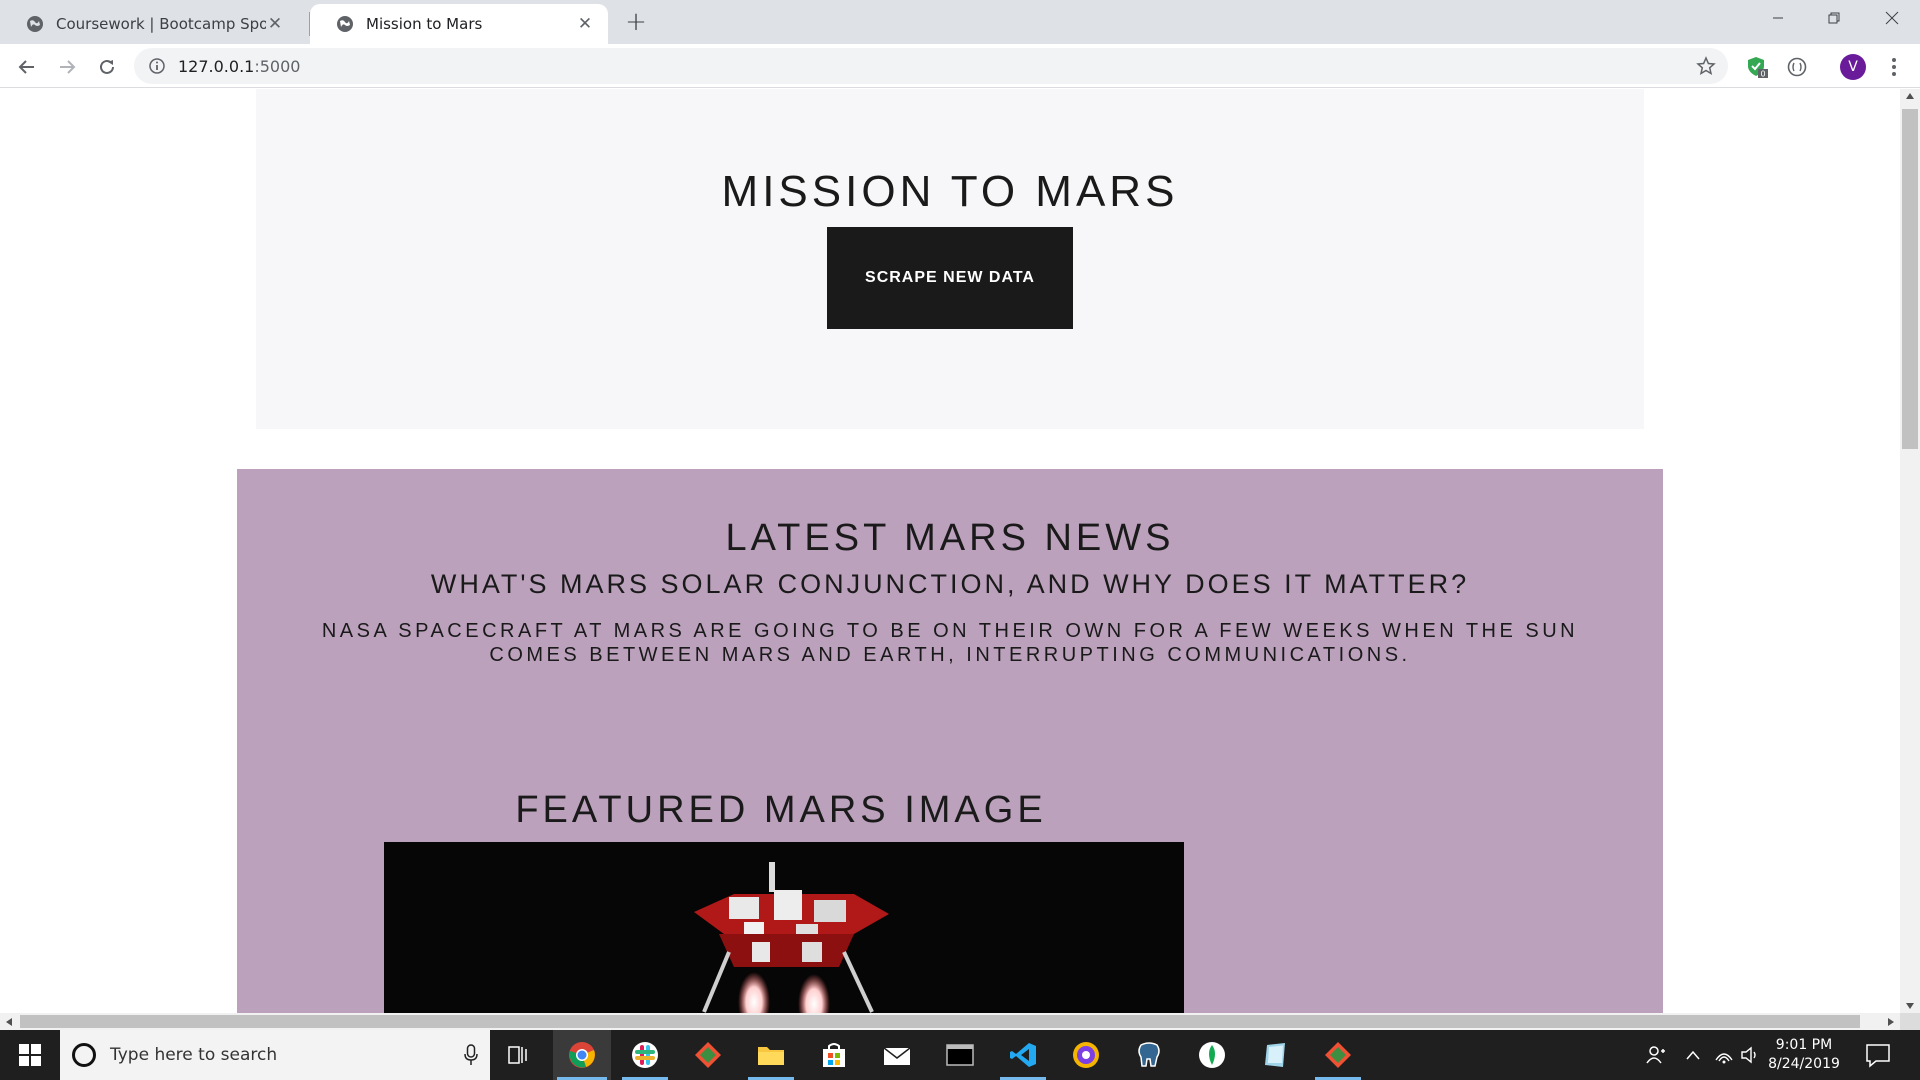 The width and height of the screenshot is (1920, 1080). I want to click on taskbar-app-vscode, so click(1023, 1055).